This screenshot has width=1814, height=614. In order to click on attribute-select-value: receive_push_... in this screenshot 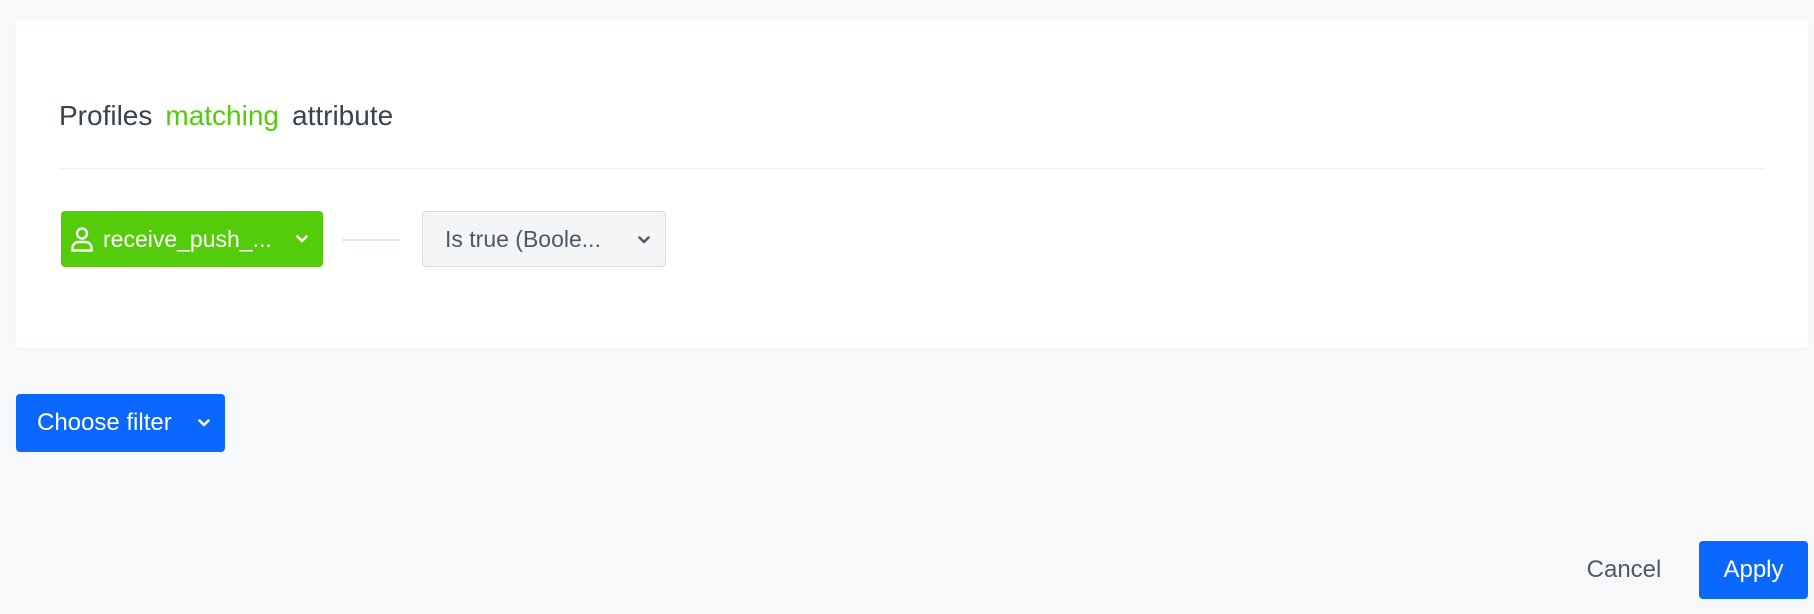, I will do `click(187, 238)`.